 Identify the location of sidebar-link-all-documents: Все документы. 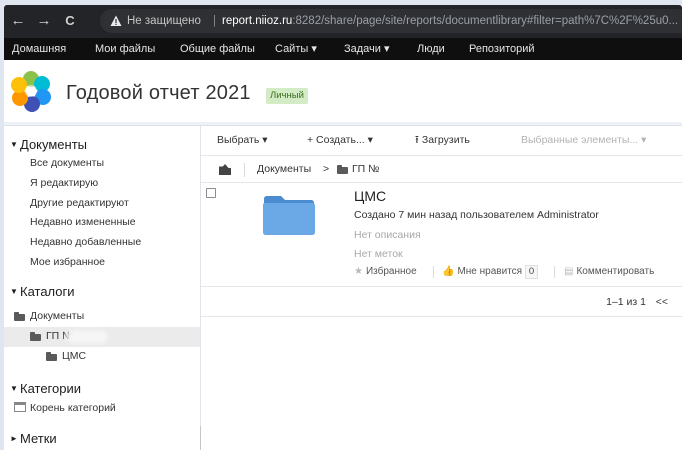
(67, 163).